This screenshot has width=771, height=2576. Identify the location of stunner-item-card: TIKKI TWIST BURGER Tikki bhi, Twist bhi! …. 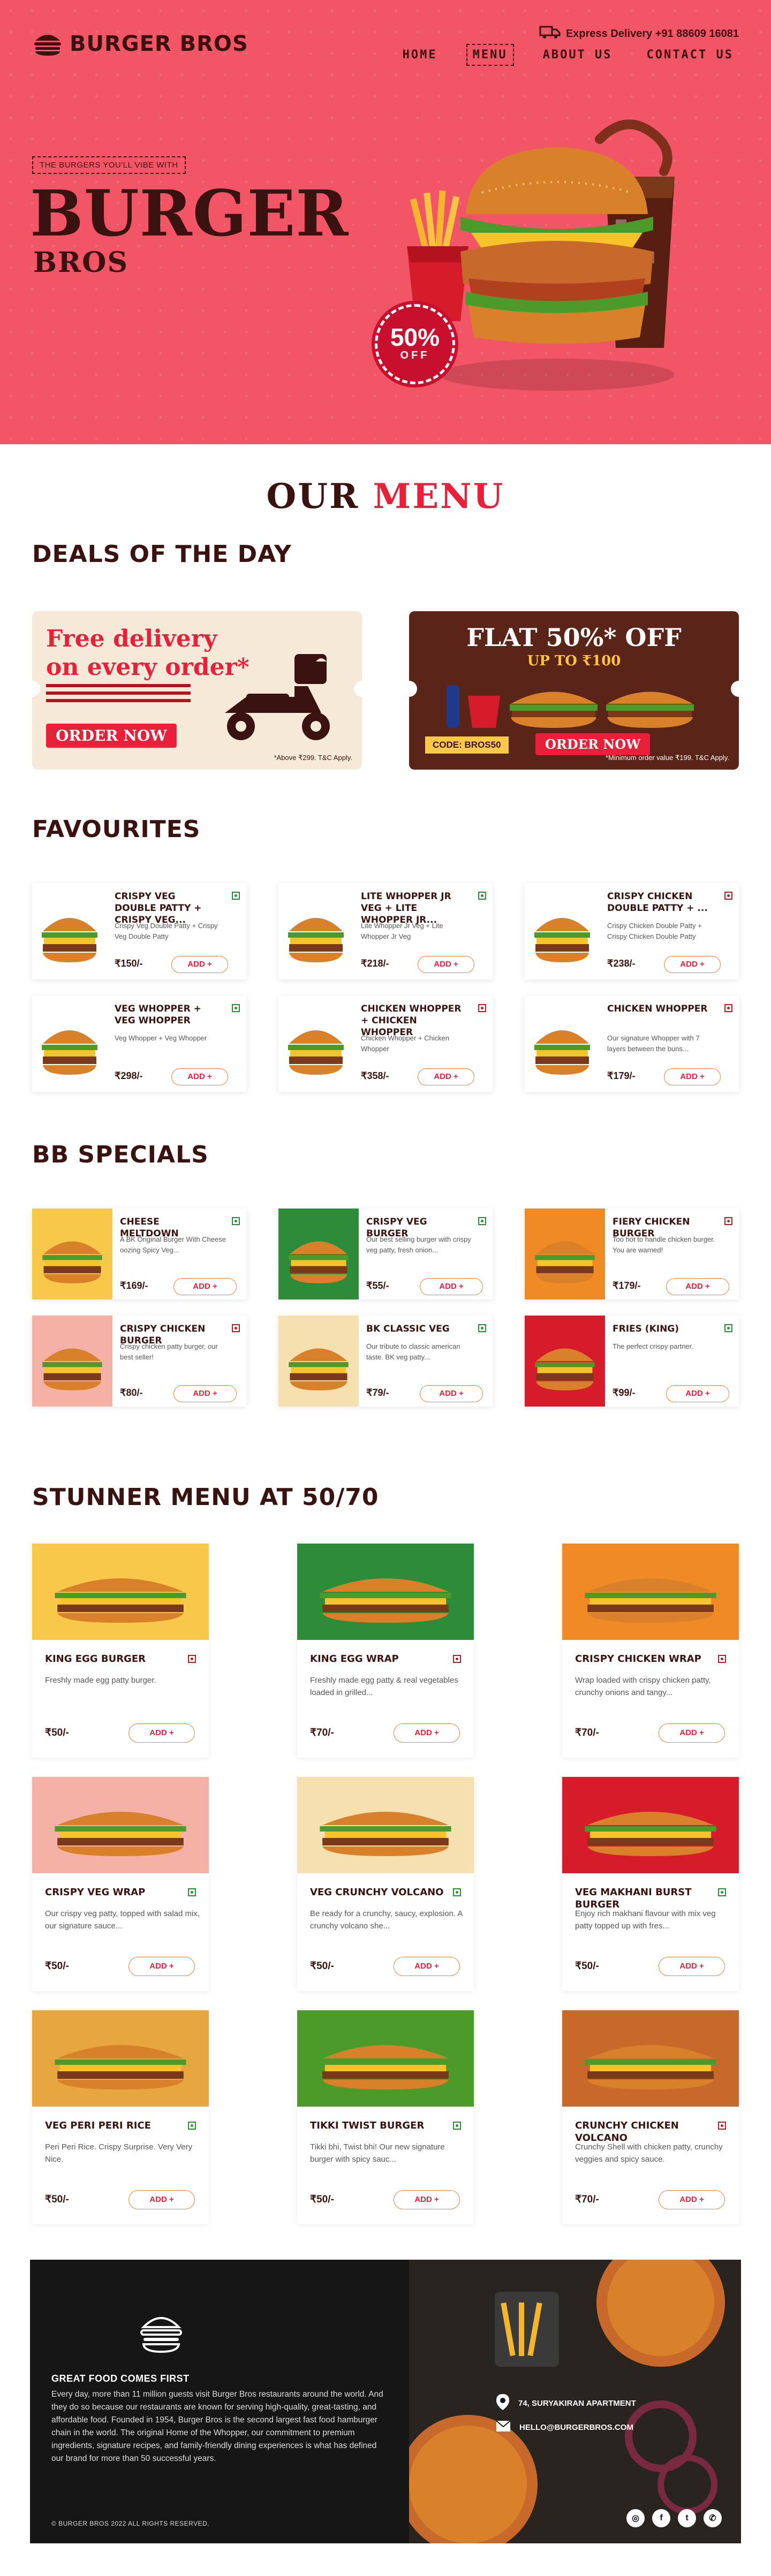
(385, 2117).